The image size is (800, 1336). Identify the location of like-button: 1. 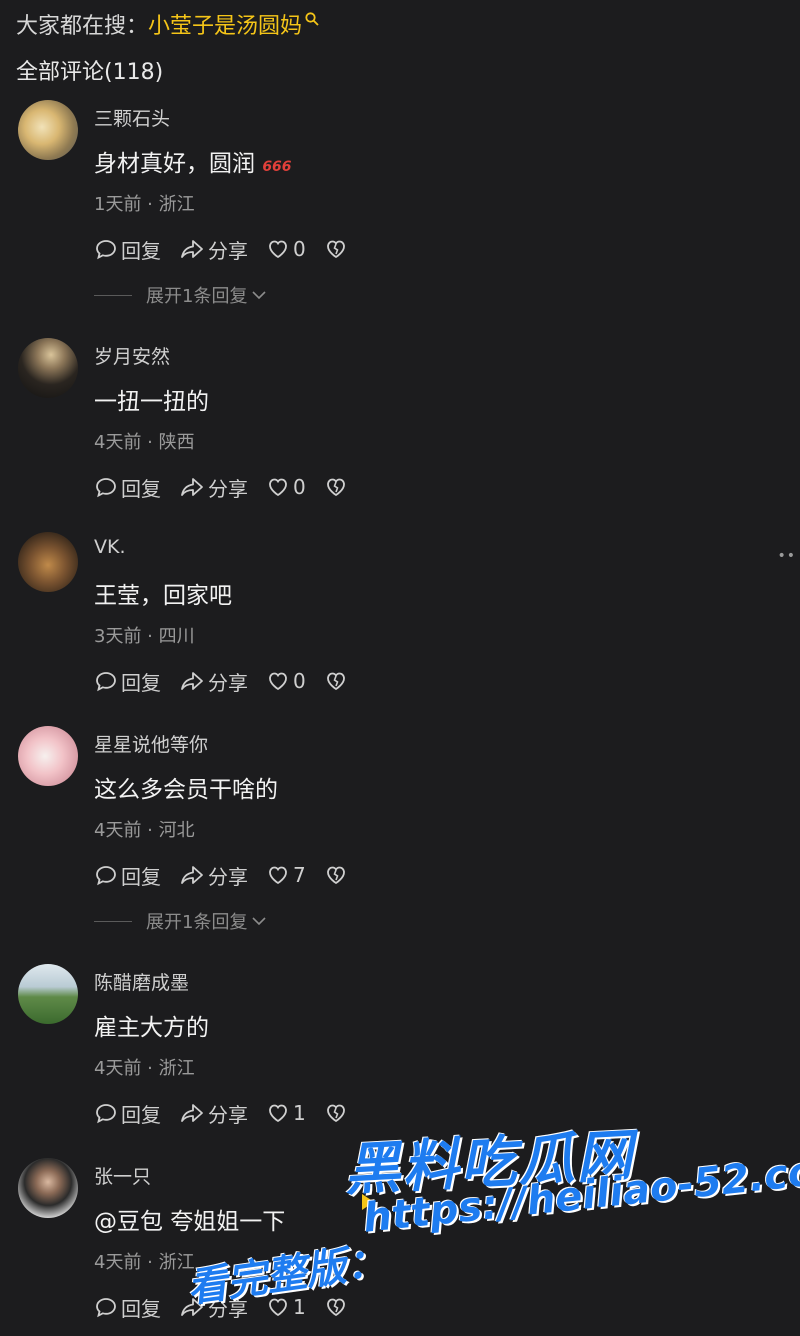
(286, 1113).